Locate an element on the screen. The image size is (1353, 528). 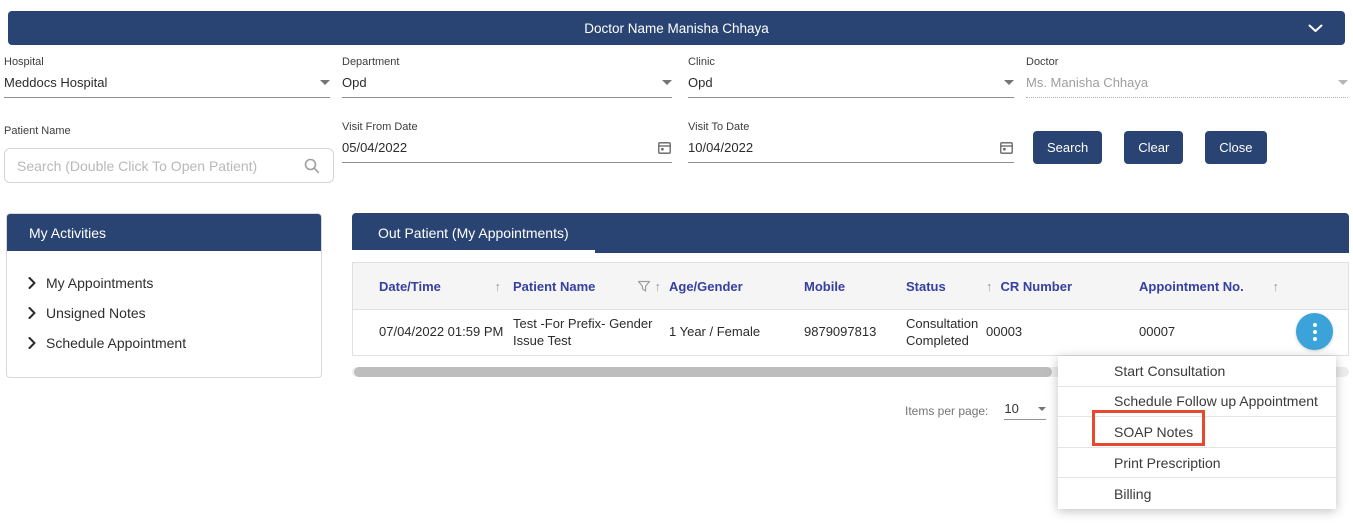
clear-button: Clear is located at coordinates (1154, 147).